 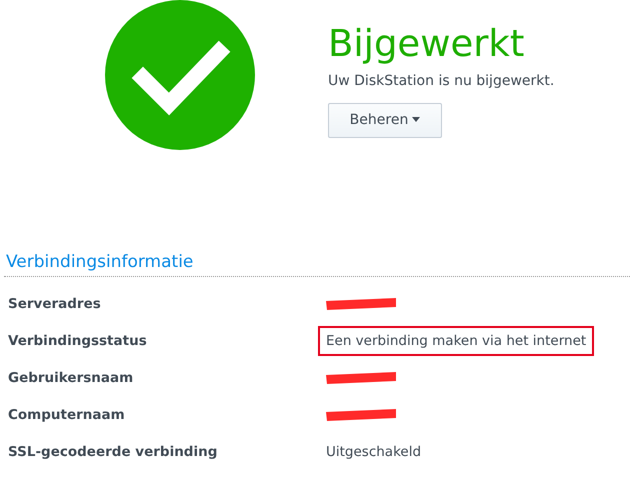 What do you see at coordinates (77, 341) in the screenshot?
I see `field-label: Verbindingsstatus` at bounding box center [77, 341].